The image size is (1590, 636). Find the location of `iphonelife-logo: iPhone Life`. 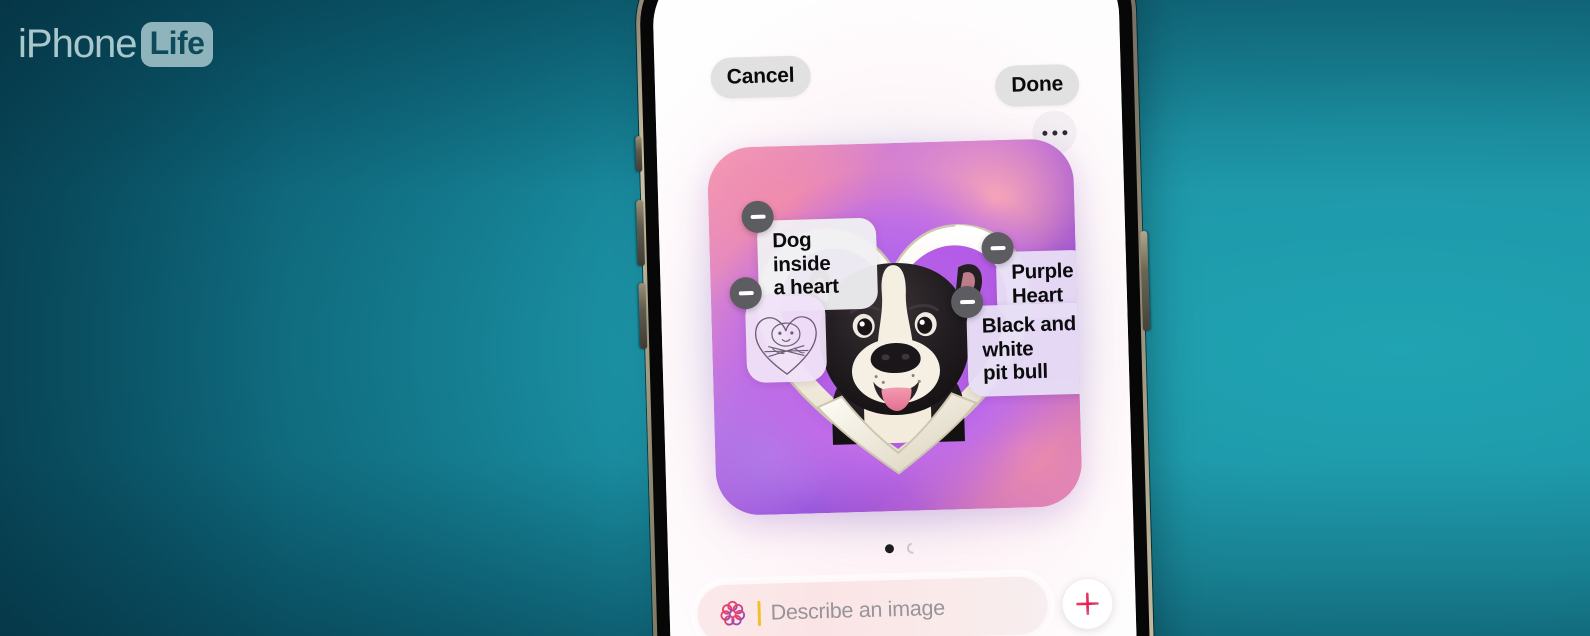

iphonelife-logo: iPhone Life is located at coordinates (116, 44).